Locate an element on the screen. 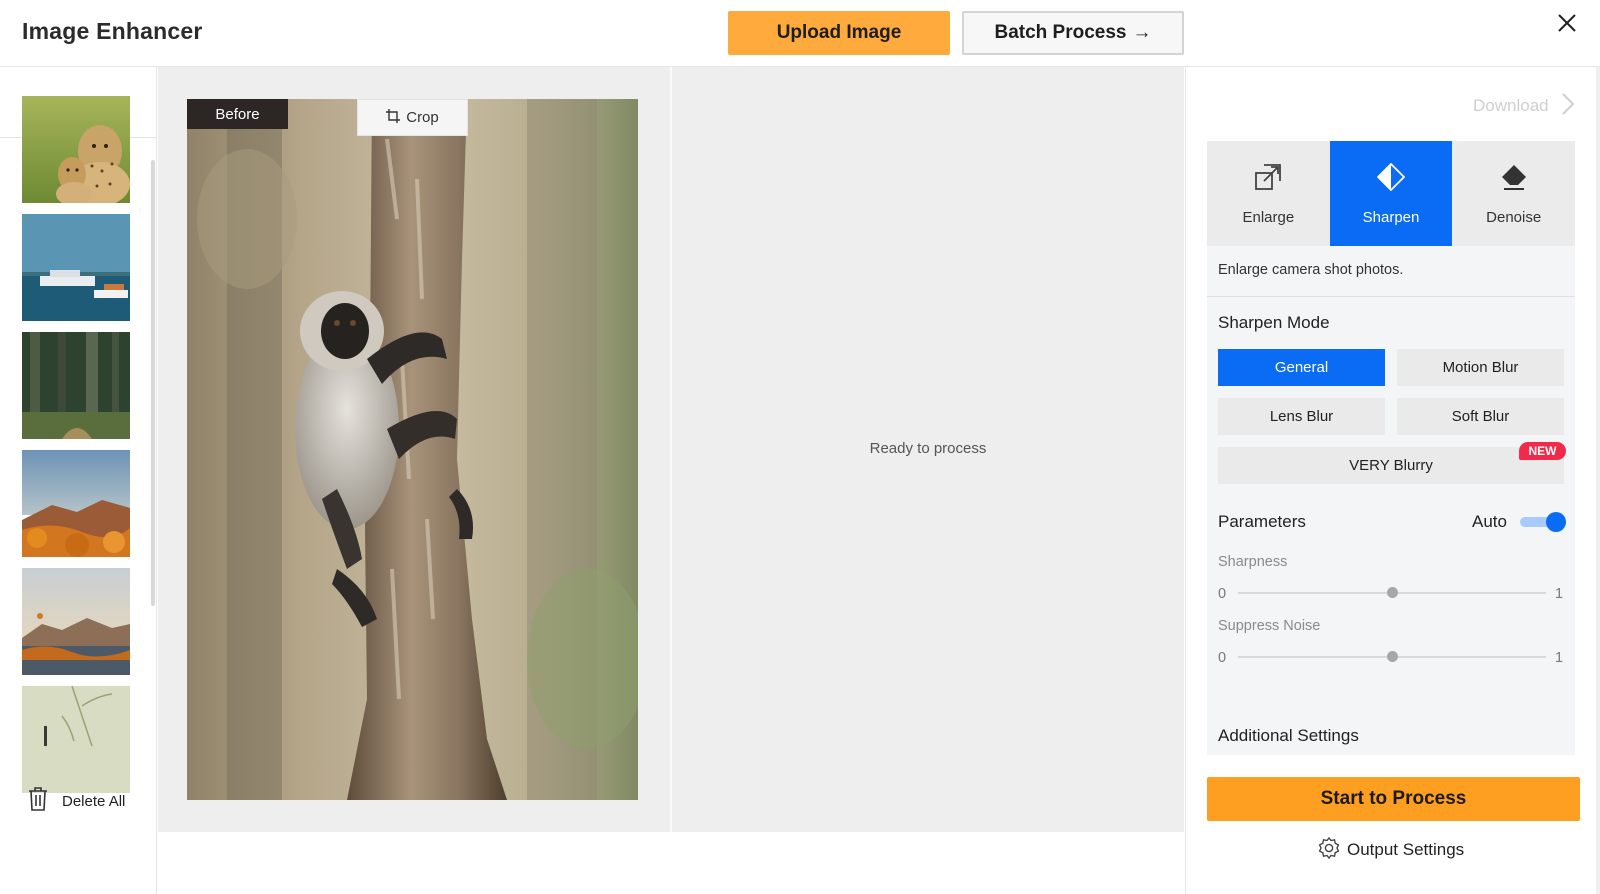 The width and height of the screenshot is (1600, 894). upload-image-button: Upload Image is located at coordinates (839, 33).